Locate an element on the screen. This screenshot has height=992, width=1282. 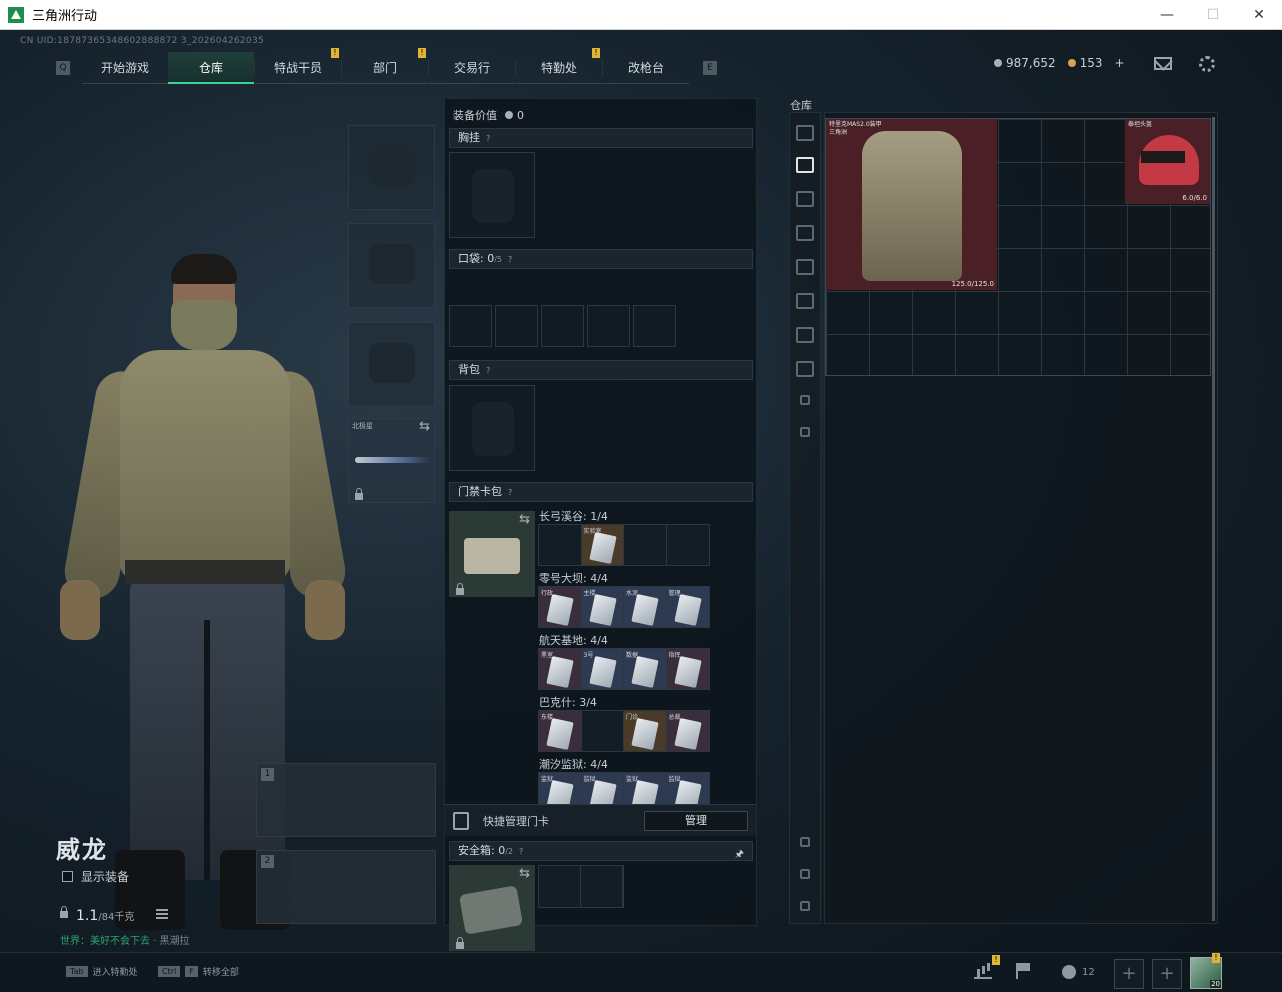
show-gear-toggle: 显示装备 is located at coordinates (95, 876).